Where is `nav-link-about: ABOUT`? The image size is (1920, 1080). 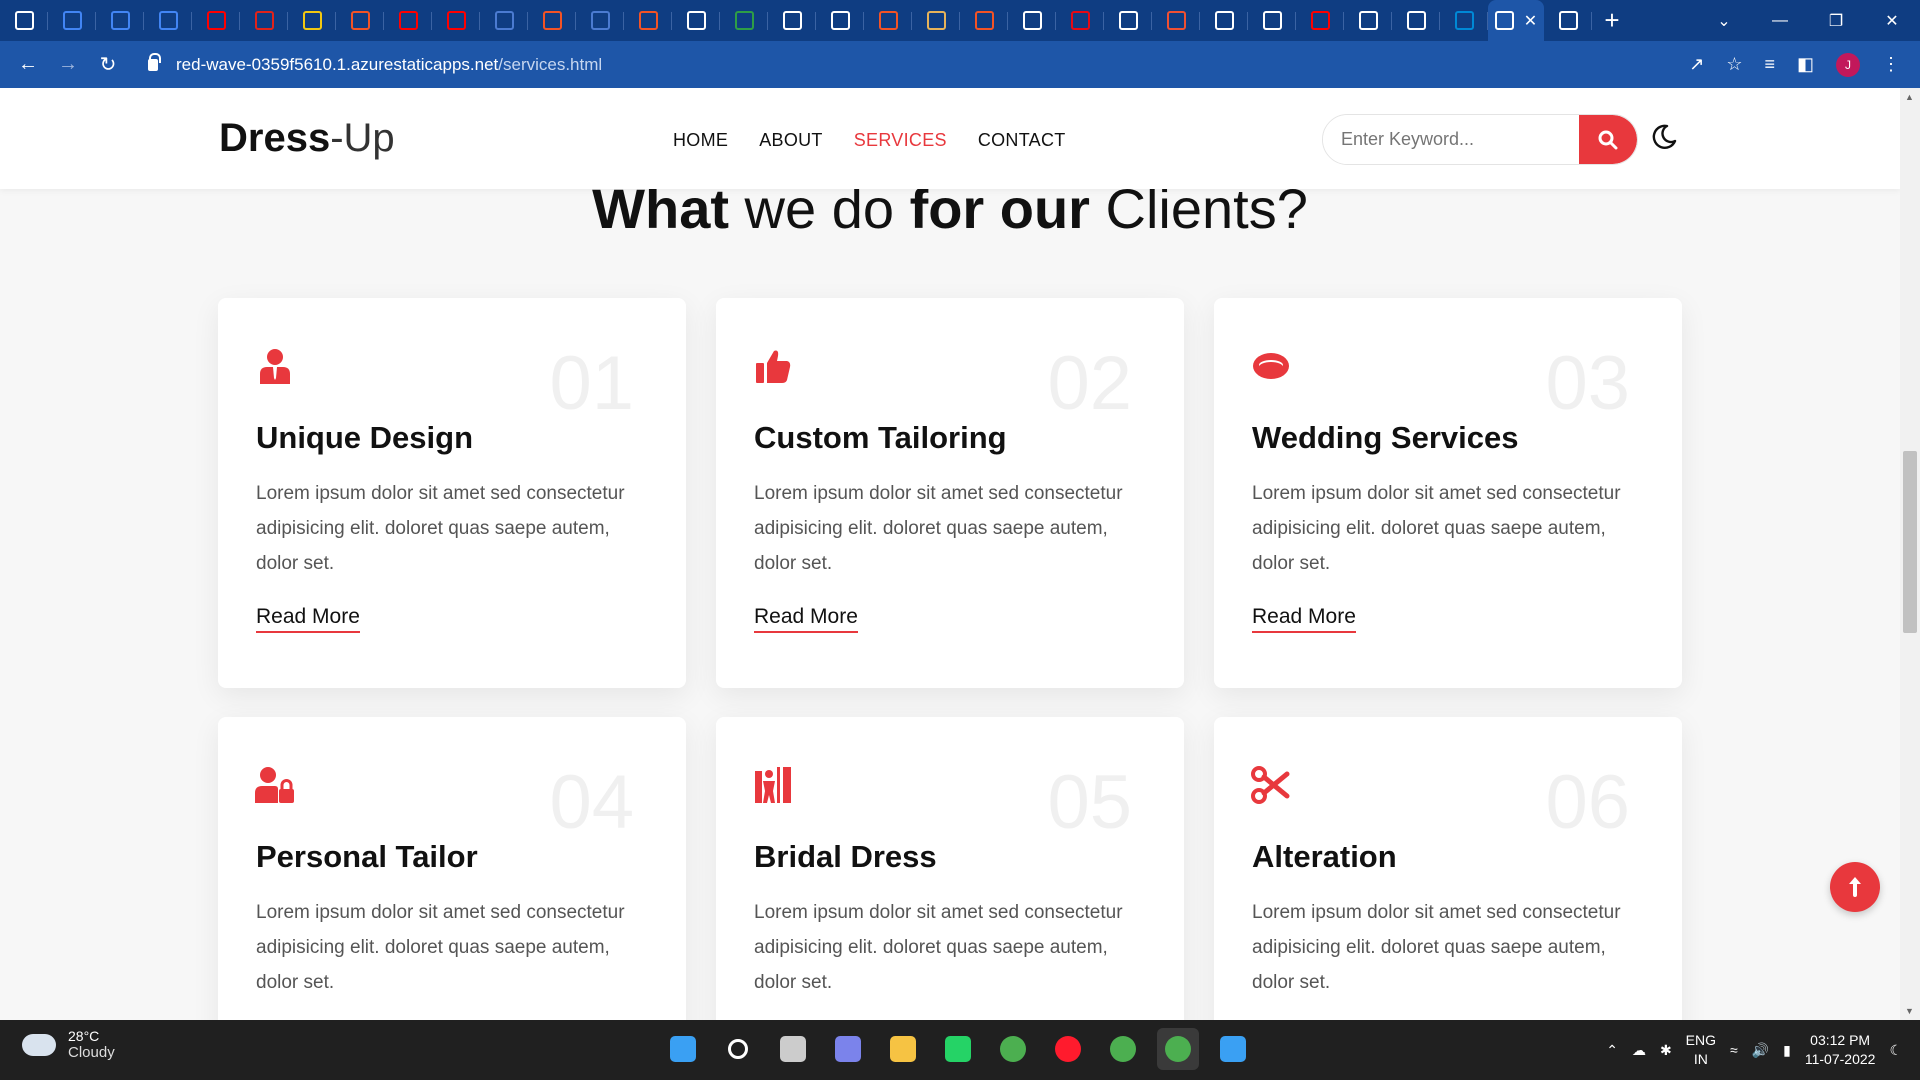 nav-link-about: ABOUT is located at coordinates (791, 140).